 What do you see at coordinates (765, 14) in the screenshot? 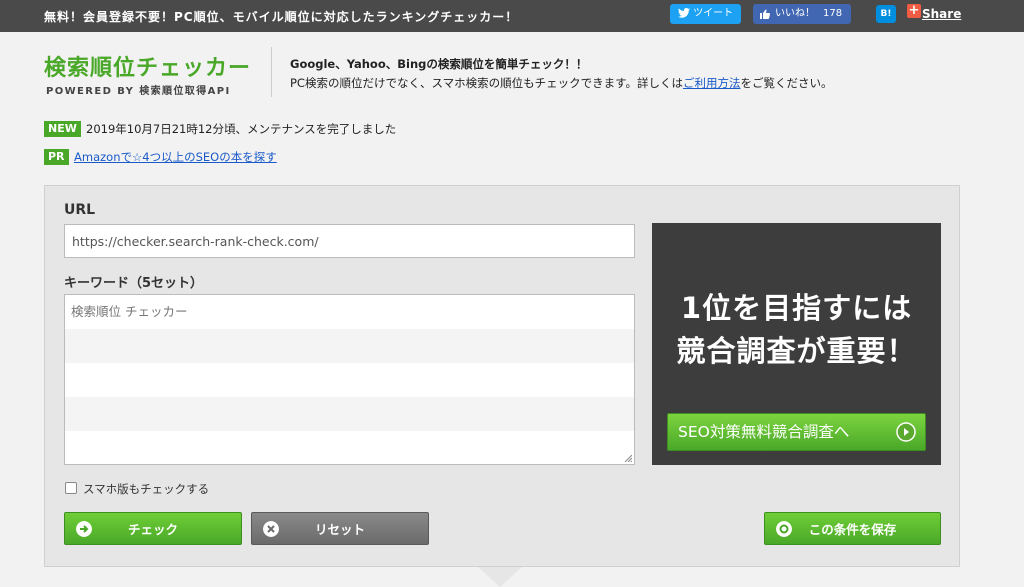
I see `thumbs-up-icon` at bounding box center [765, 14].